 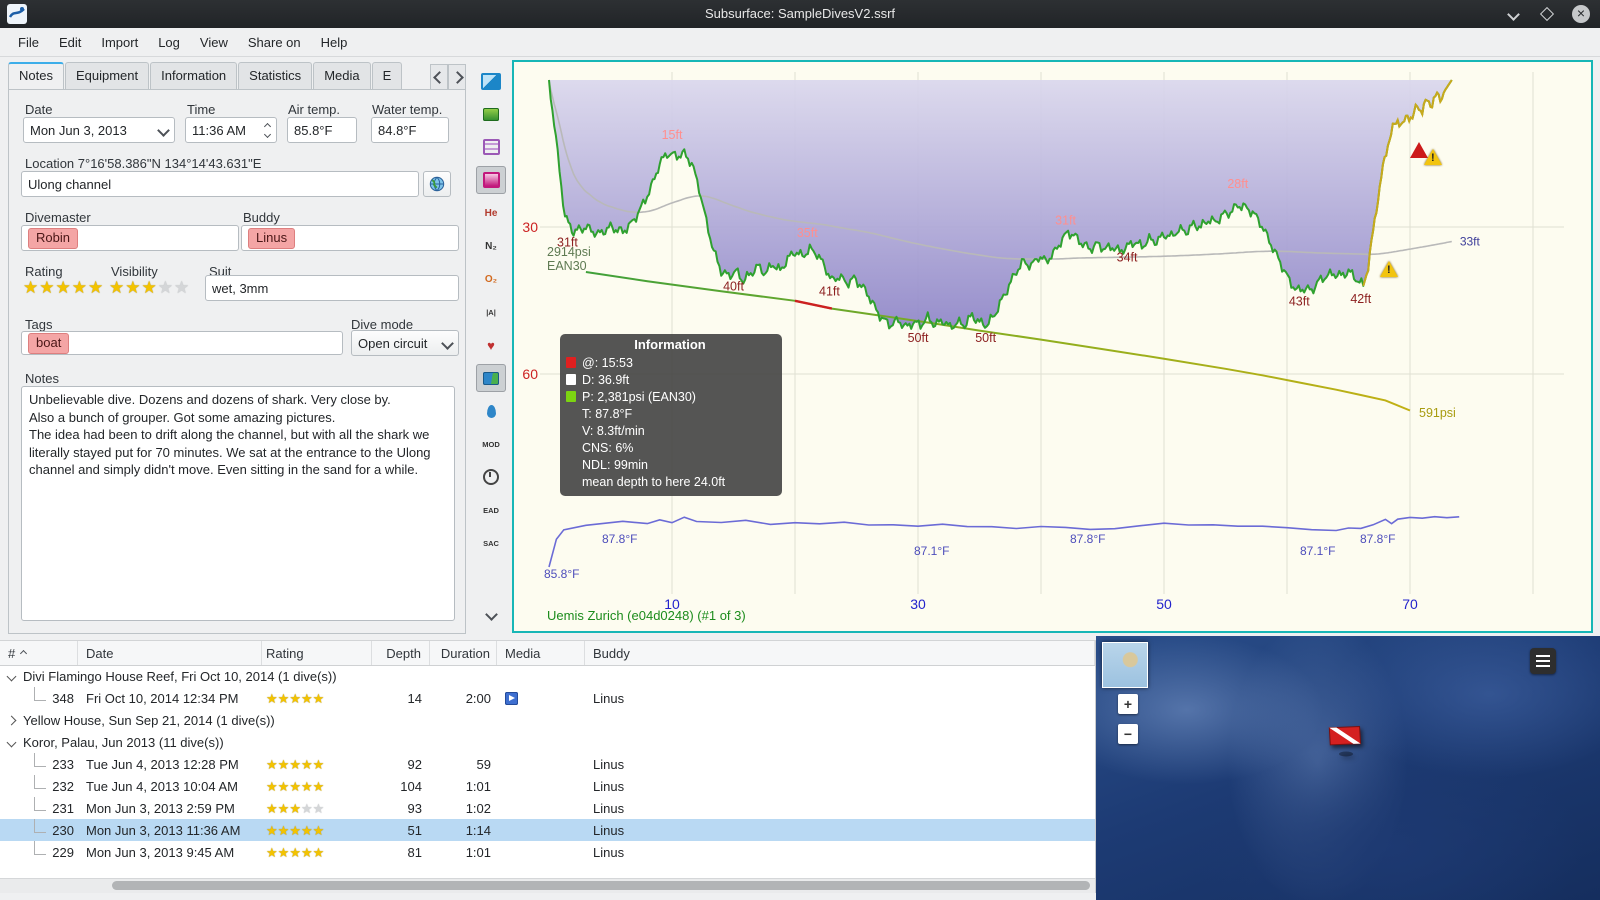 I want to click on sac-button: SAC, so click(x=491, y=543).